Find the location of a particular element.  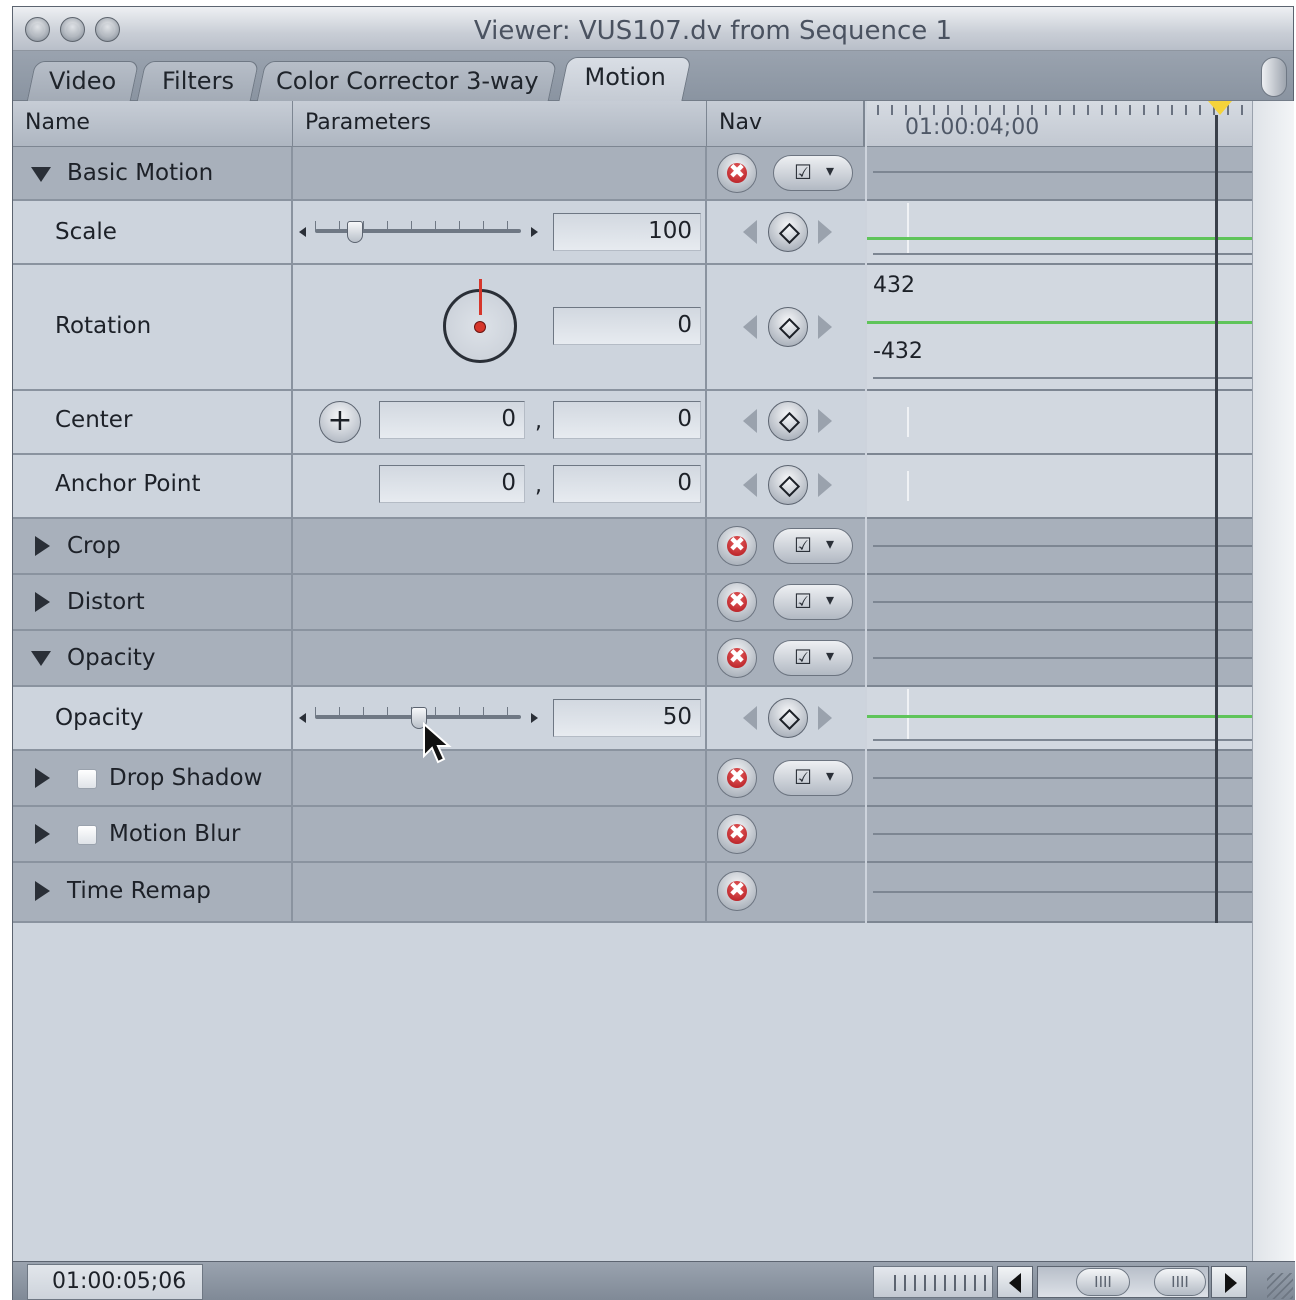

opacity-value-field: 50 is located at coordinates (627, 718).